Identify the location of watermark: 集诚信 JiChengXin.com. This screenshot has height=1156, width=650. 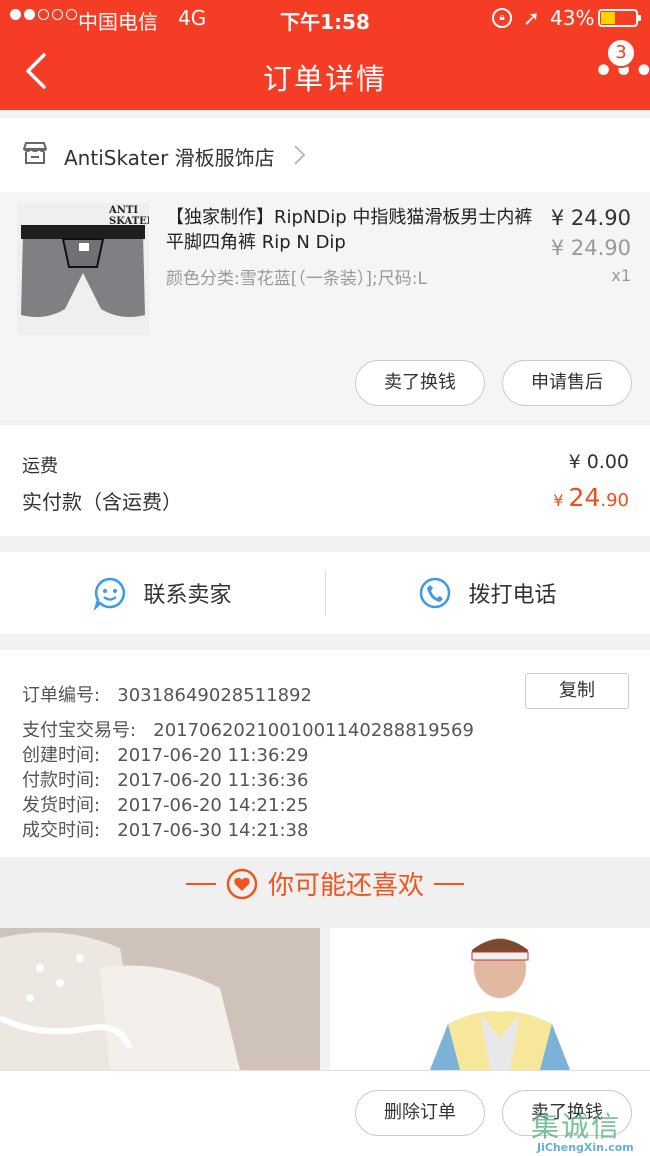
(590, 1130).